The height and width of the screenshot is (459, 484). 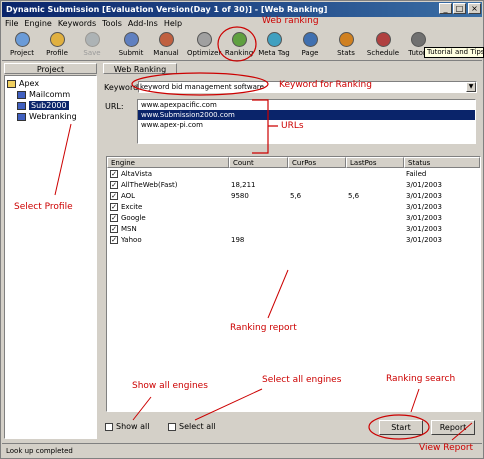 I want to click on profile-button: Profile, so click(x=57, y=46).